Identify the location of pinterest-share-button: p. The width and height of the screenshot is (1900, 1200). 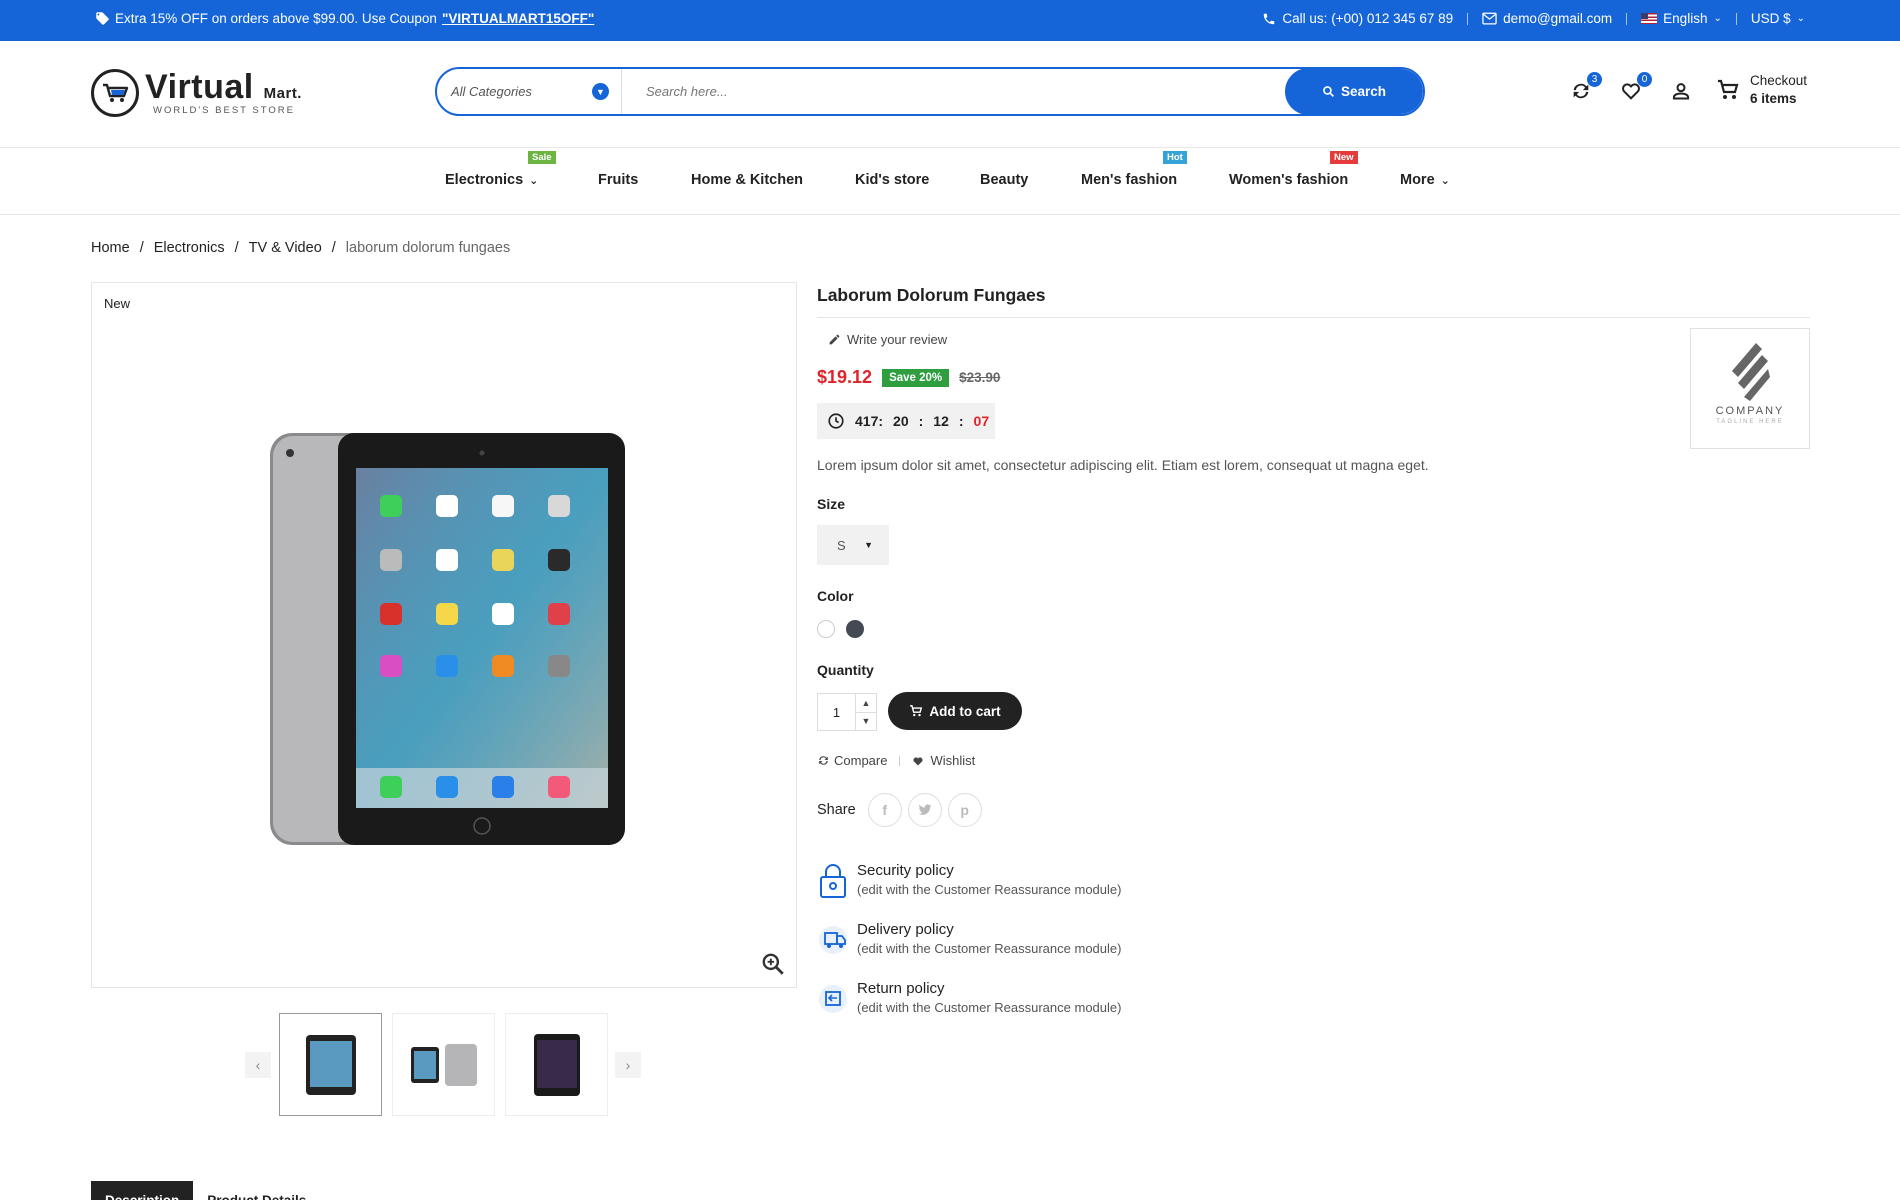
(964, 810).